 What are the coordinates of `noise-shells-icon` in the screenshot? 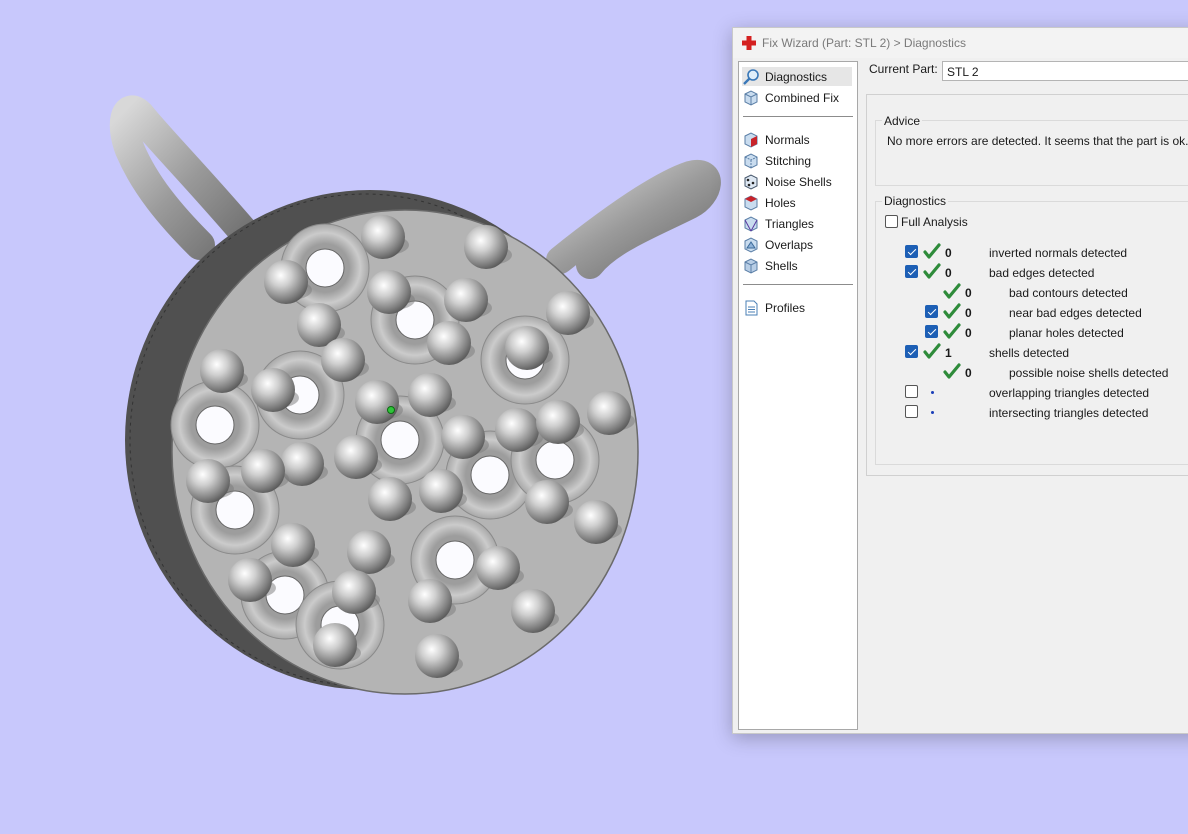 It's located at (751, 181).